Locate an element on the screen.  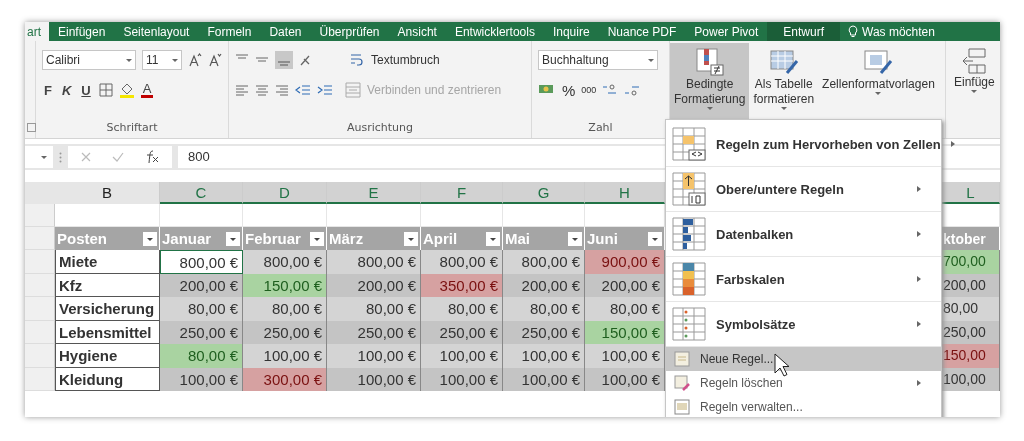
thousands-button: 000 is located at coordinates (589, 90).